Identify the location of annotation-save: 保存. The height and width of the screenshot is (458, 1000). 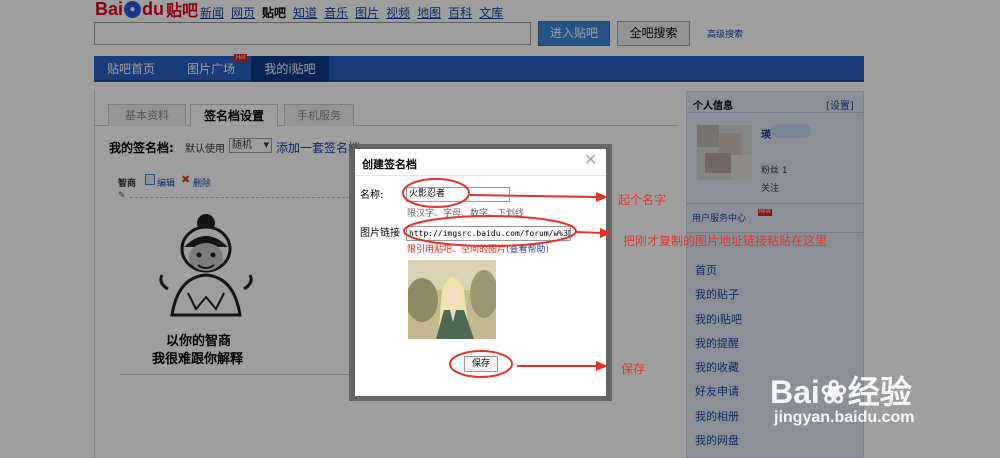
(633, 369).